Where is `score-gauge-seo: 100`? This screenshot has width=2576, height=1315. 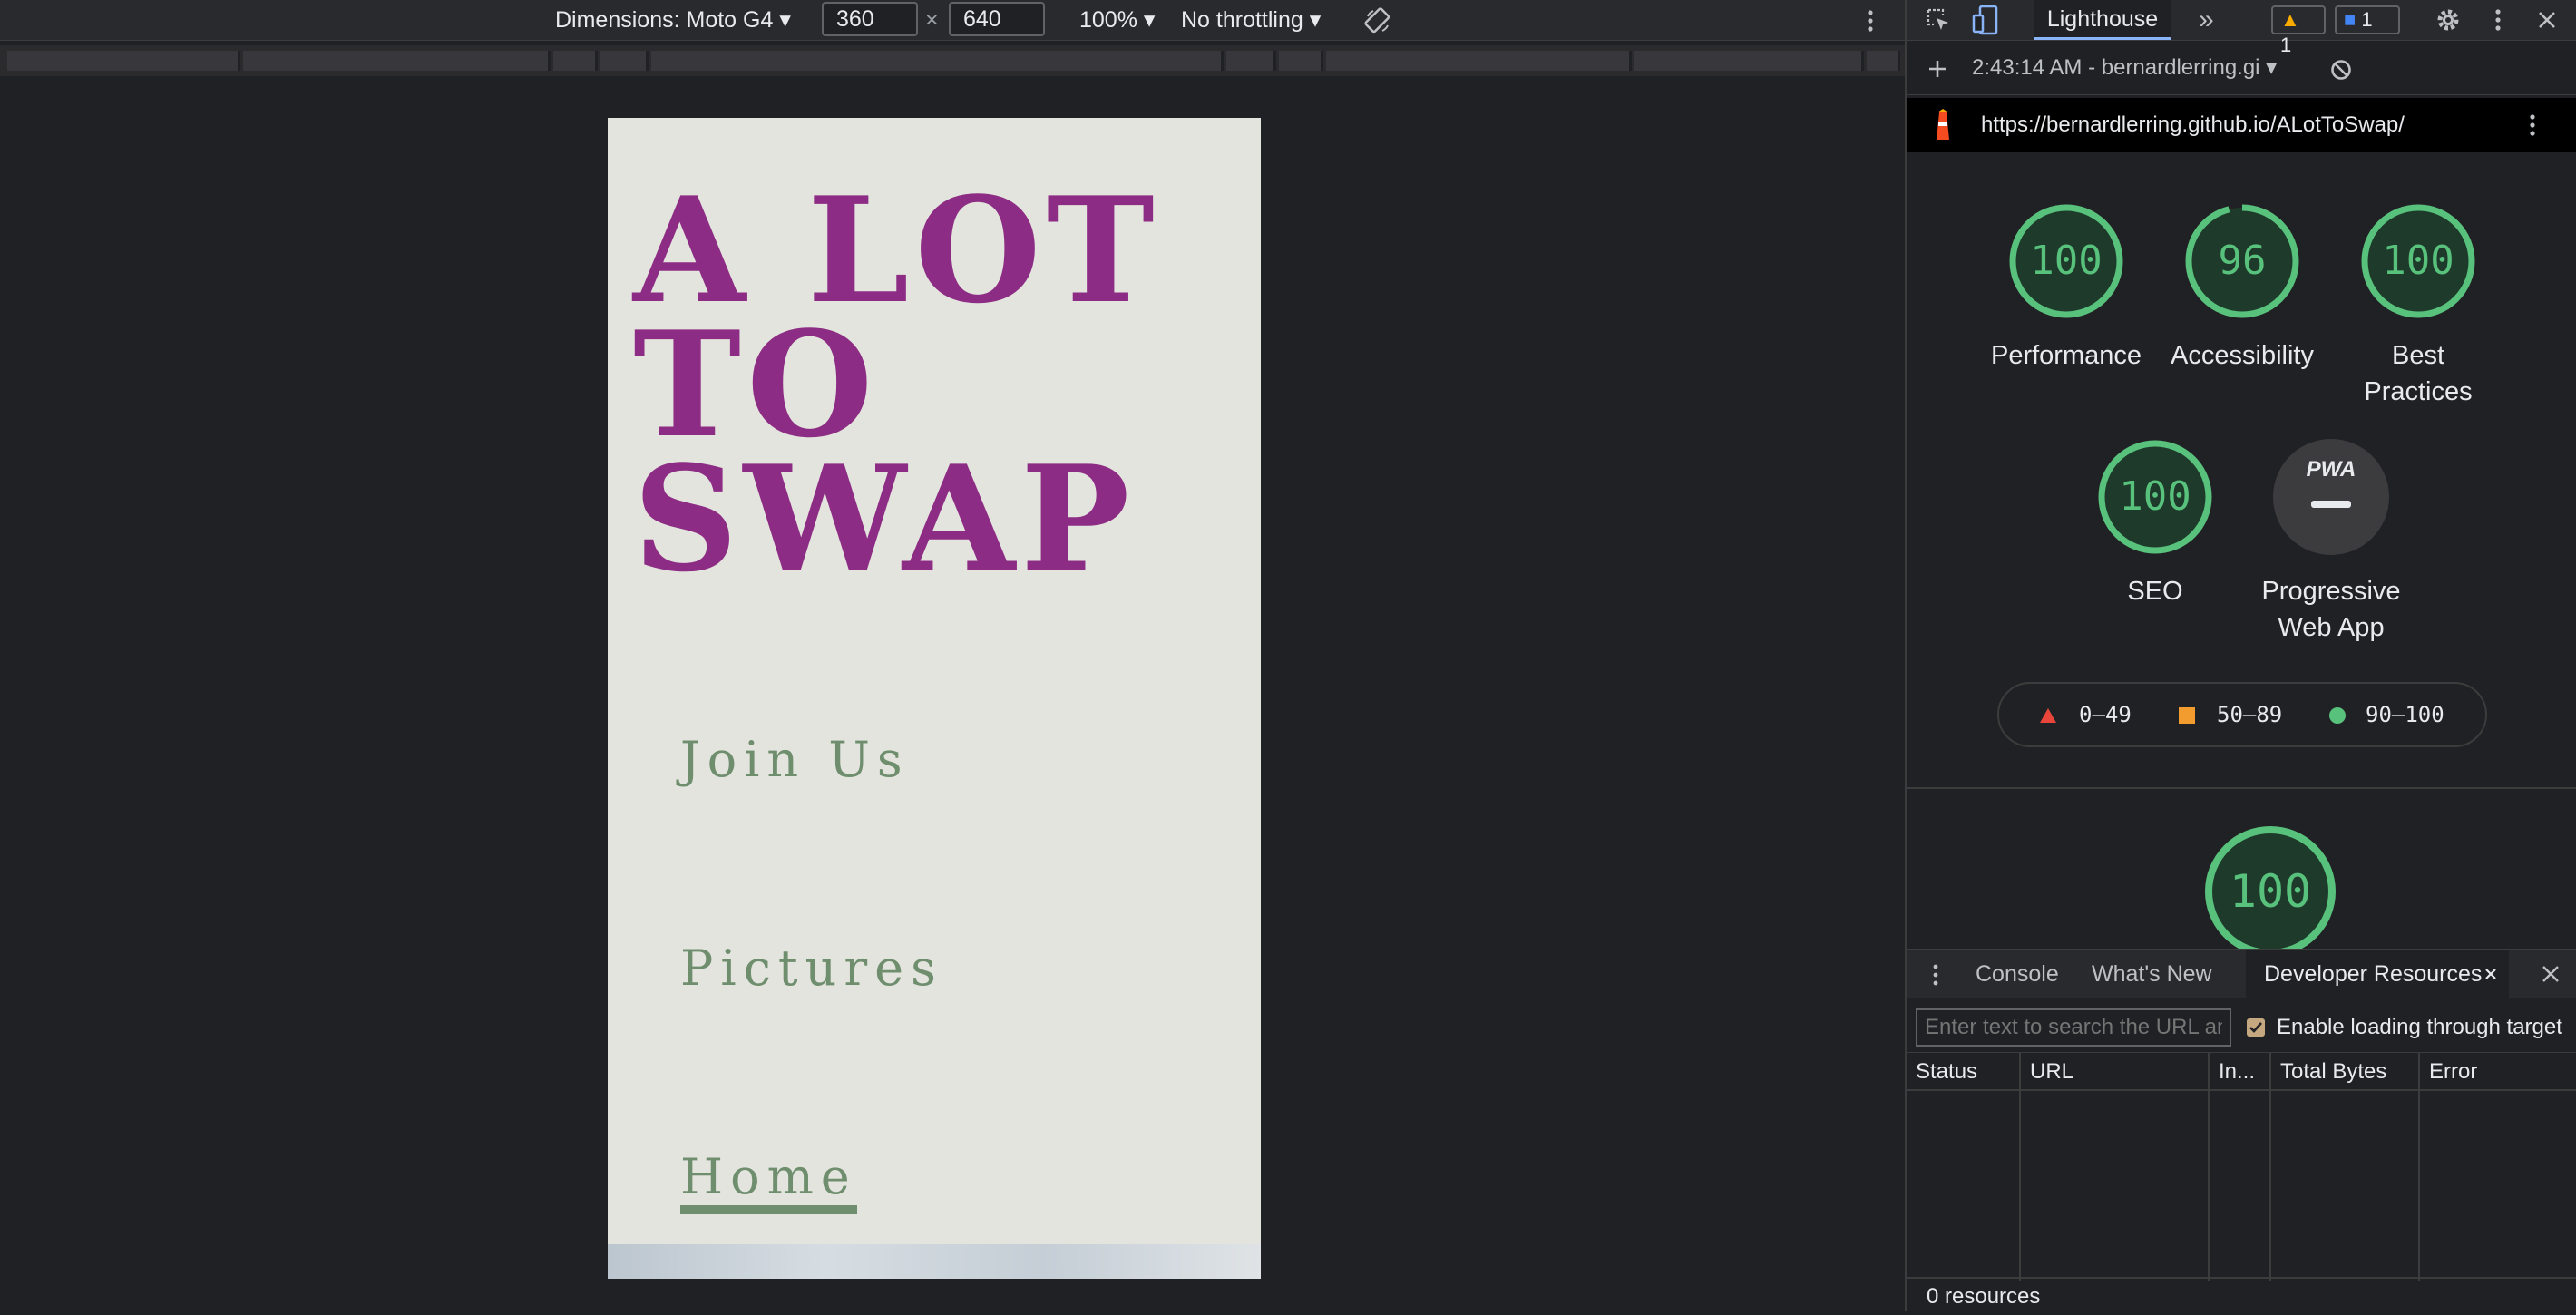
score-gauge-seo: 100 is located at coordinates (2155, 497).